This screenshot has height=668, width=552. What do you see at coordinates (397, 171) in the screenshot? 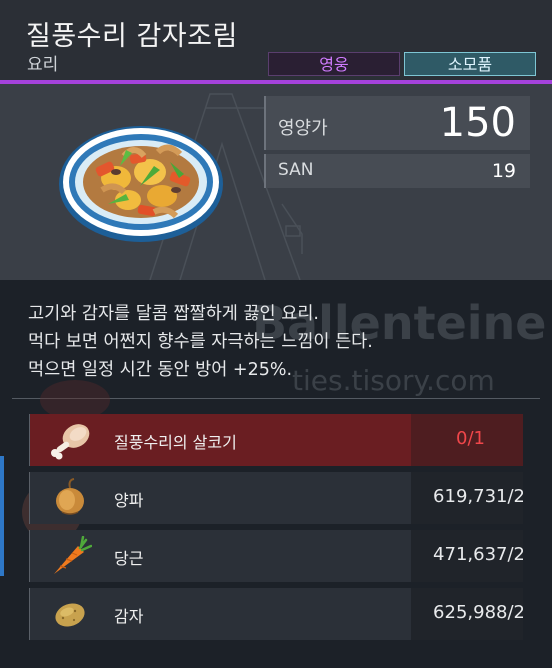
I see `stat-san: SAN 19` at bounding box center [397, 171].